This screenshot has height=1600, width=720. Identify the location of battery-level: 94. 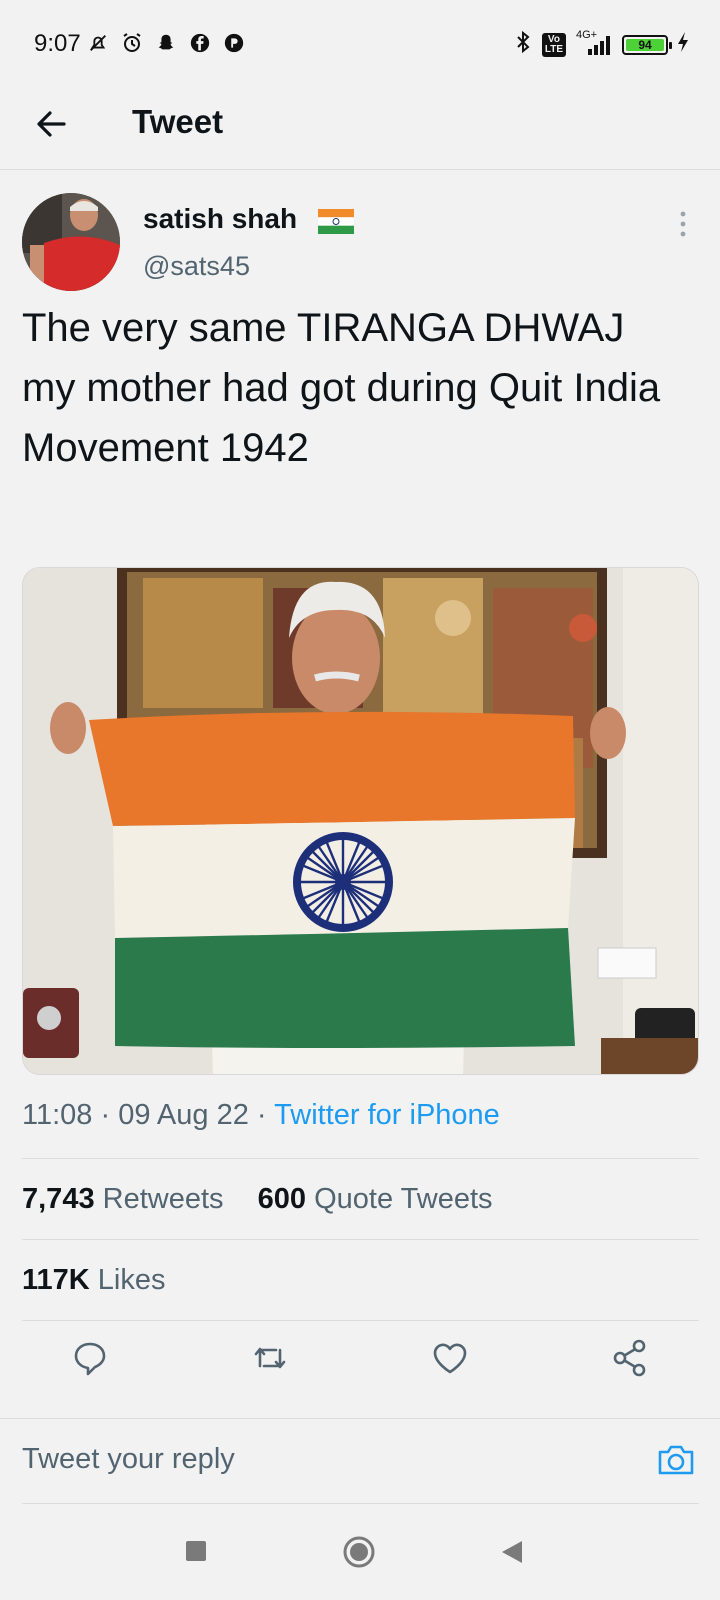
(645, 44).